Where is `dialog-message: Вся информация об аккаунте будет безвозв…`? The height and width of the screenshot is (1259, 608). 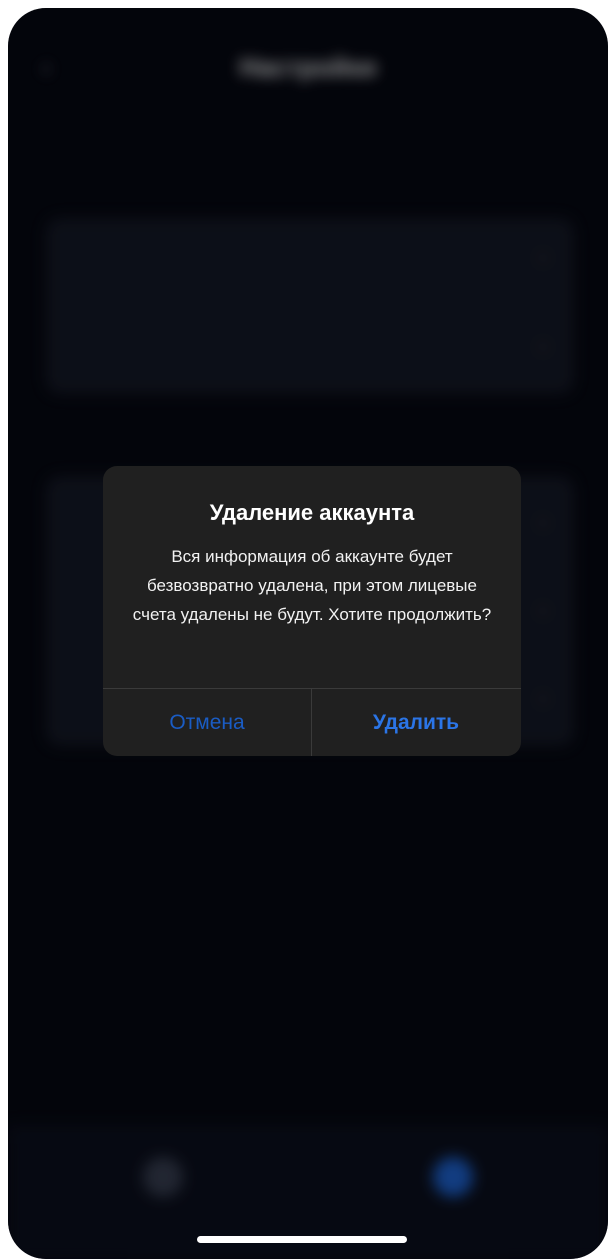
dialog-message: Вся информация об аккаунте будет безвозв… is located at coordinates (312, 585).